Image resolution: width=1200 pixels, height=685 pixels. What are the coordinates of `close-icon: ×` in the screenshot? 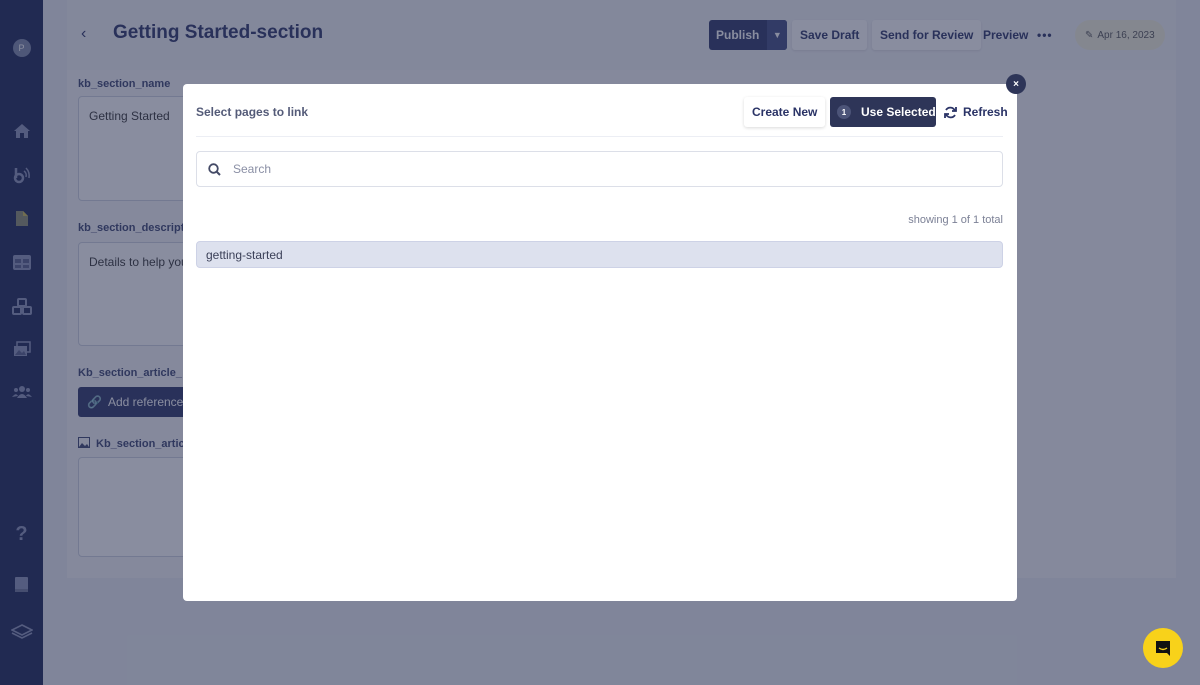 It's located at (1016, 84).